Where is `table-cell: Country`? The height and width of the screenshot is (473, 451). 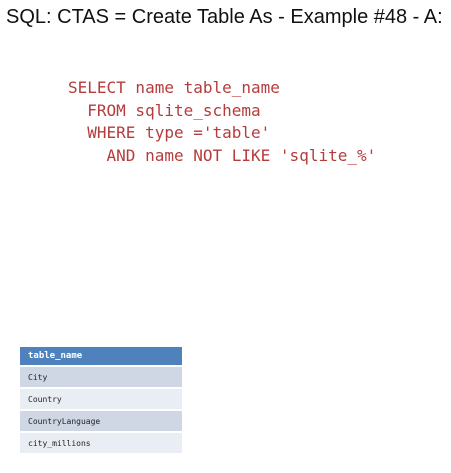
table-cell: Country is located at coordinates (101, 399).